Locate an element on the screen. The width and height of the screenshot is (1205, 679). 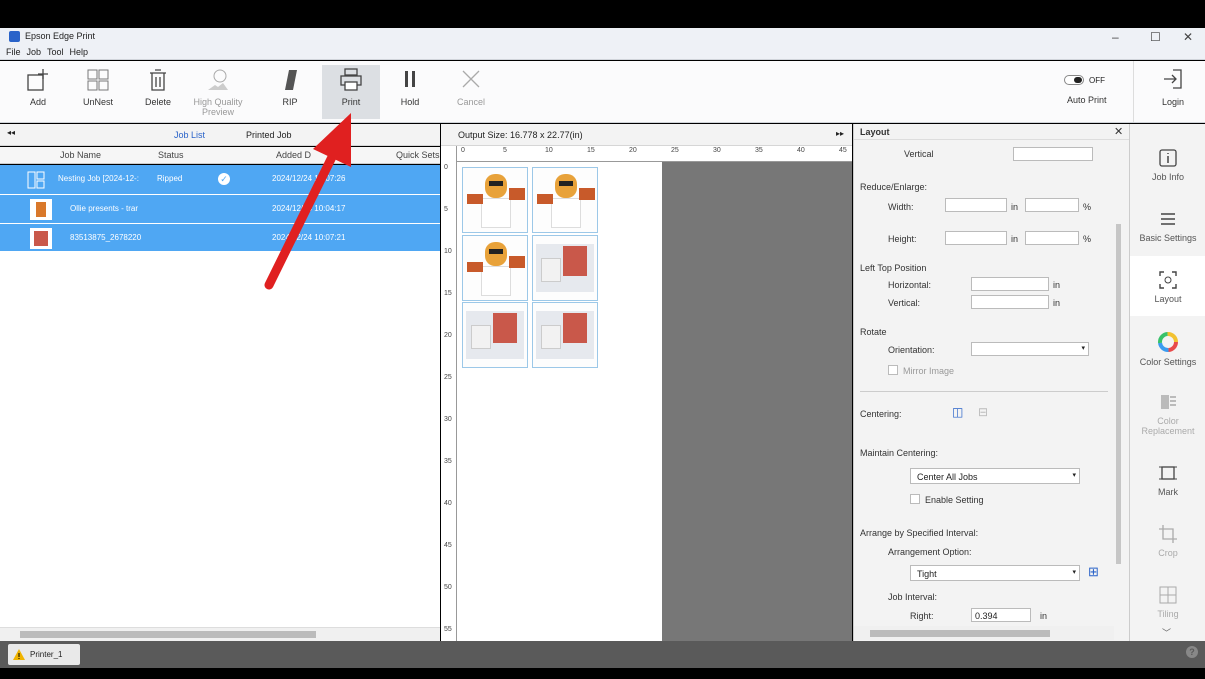
horizontal-field is located at coordinates (1010, 284).